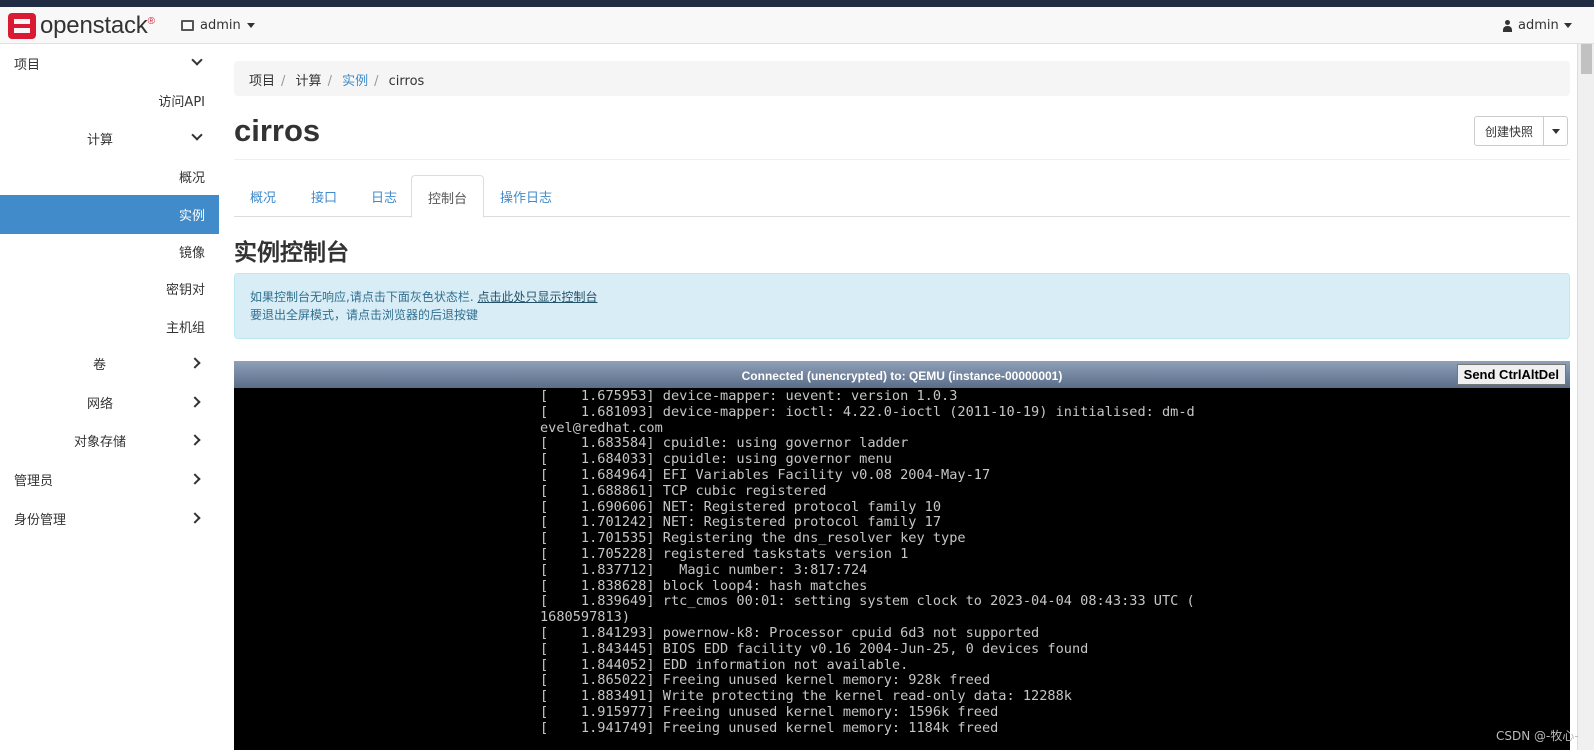 The image size is (1594, 750). What do you see at coordinates (797, 25) in the screenshot?
I see `top-navbar: openstack® admin admin` at bounding box center [797, 25].